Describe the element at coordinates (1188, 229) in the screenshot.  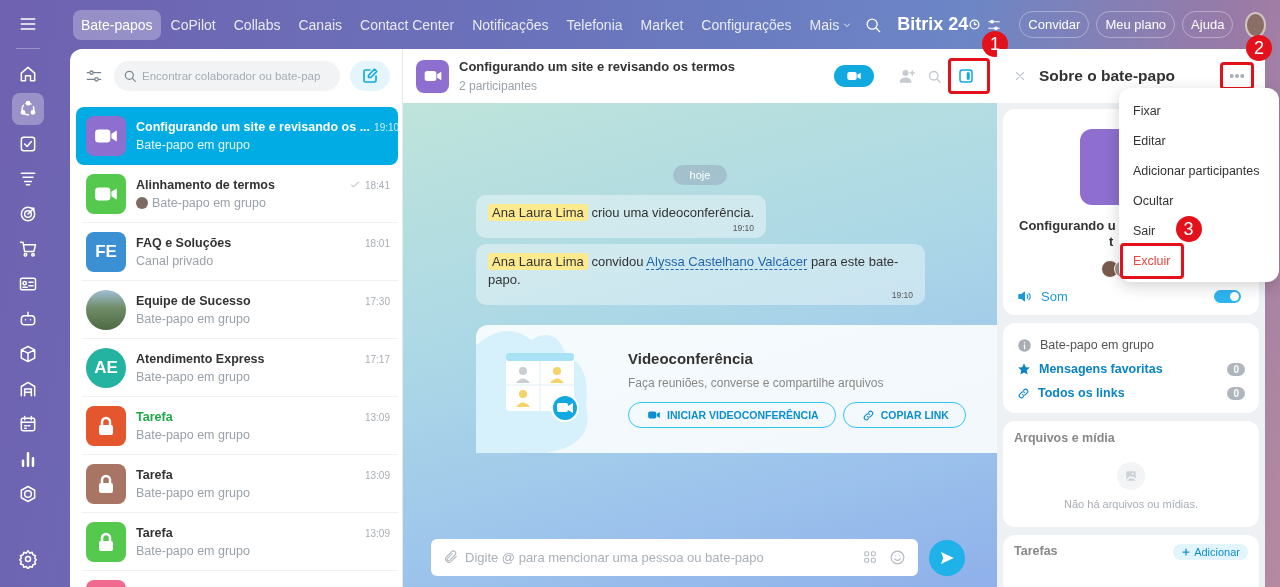
I see `step-badge: 3` at that location.